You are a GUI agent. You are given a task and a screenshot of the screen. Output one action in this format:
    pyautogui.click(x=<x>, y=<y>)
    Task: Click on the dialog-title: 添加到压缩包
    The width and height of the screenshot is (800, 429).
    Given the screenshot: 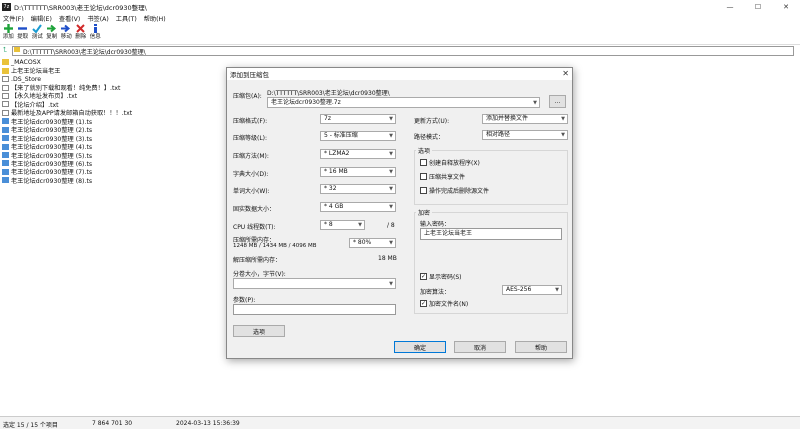 What is the action you would take?
    pyautogui.click(x=249, y=75)
    